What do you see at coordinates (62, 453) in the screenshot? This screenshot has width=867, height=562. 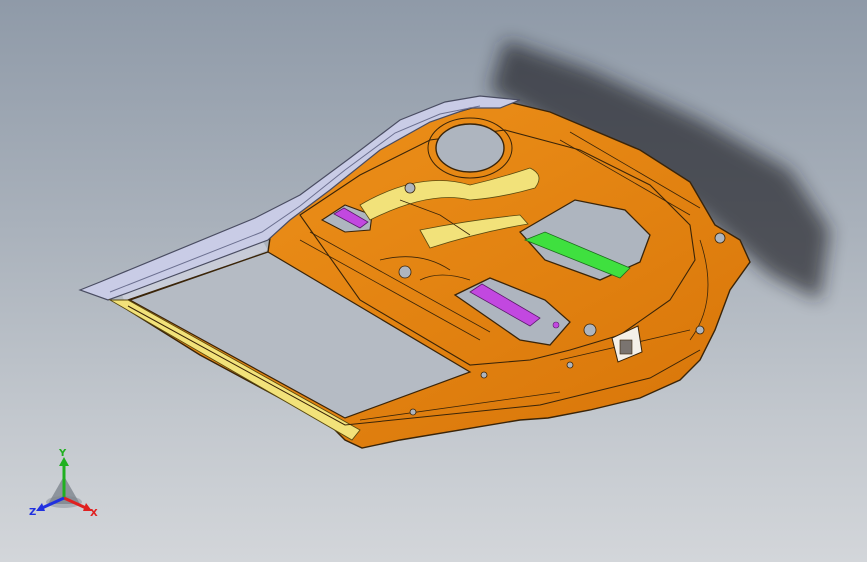 I see `y-axis-label: Y` at bounding box center [62, 453].